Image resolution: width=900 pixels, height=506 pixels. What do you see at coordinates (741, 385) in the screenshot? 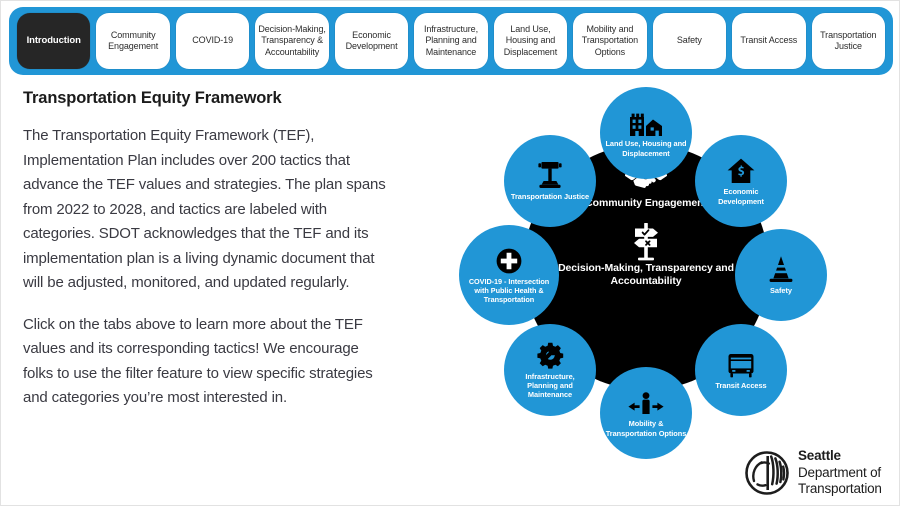
I see `wheel-node-label: Transit Access` at bounding box center [741, 385].